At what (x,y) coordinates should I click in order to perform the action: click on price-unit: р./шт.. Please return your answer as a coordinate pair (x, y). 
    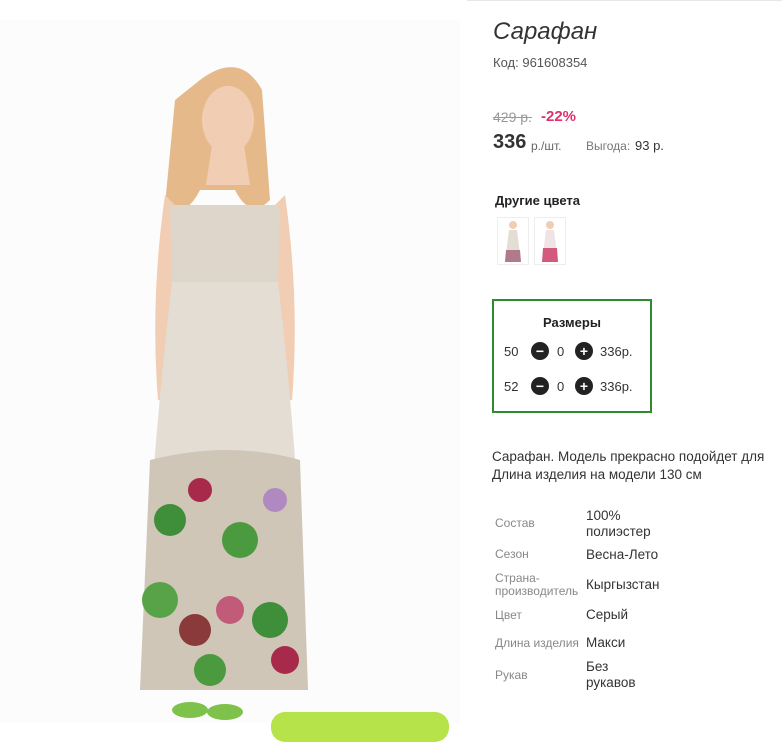
    Looking at the image, I should click on (546, 146).